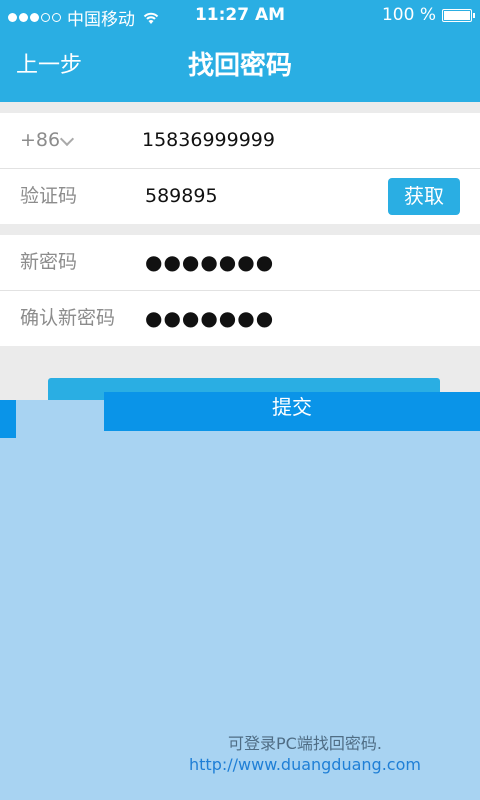 The image size is (480, 800). Describe the element at coordinates (292, 411) in the screenshot. I see `submit-button: 提交` at that location.